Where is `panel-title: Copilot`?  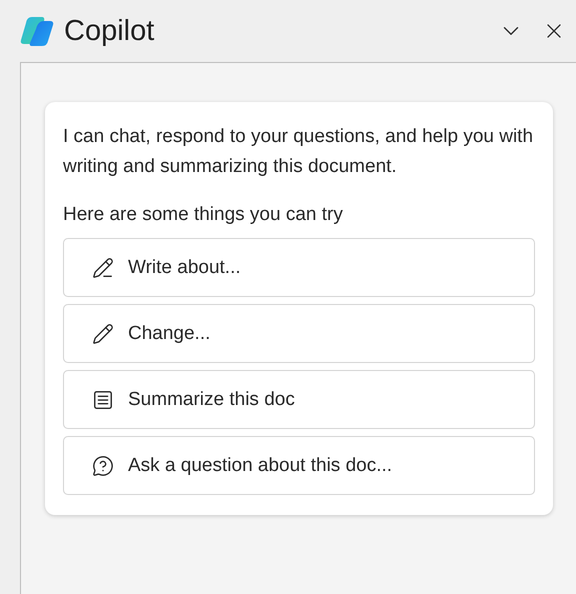
panel-title: Copilot is located at coordinates (110, 31).